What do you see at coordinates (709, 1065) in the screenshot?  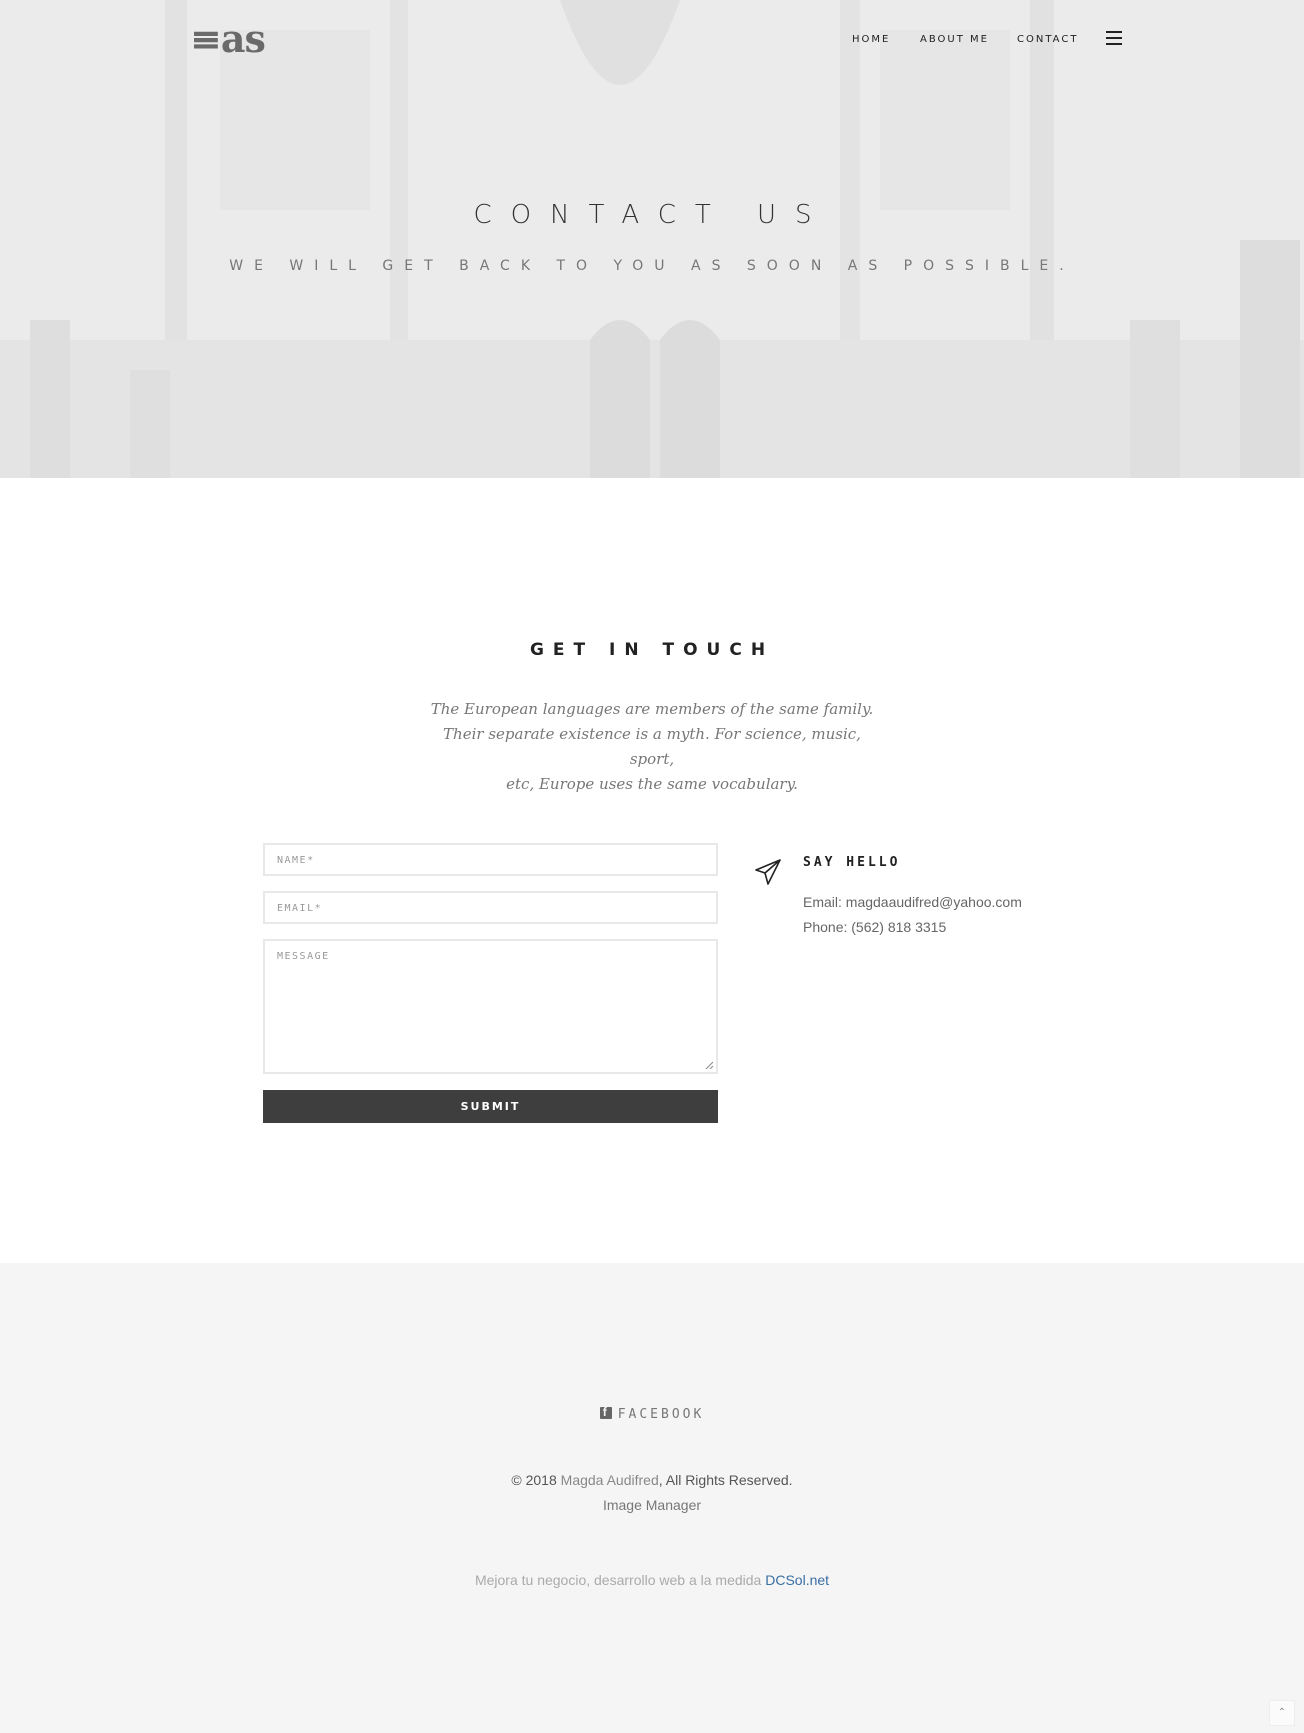 I see `resize-handle-icon` at bounding box center [709, 1065].